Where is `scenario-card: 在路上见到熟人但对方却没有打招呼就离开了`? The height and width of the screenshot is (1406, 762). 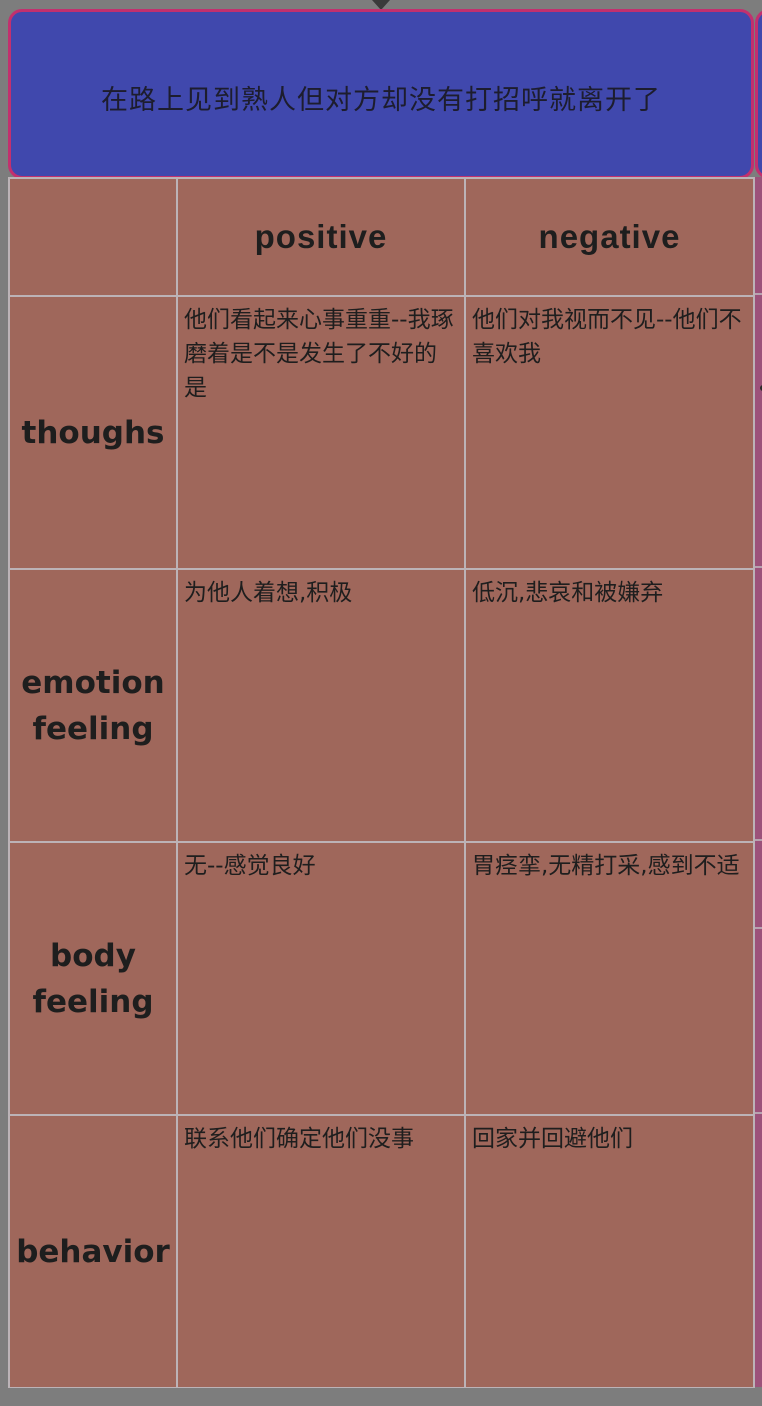
scenario-card: 在路上见到熟人但对方却没有打招呼就离开了 is located at coordinates (381, 94).